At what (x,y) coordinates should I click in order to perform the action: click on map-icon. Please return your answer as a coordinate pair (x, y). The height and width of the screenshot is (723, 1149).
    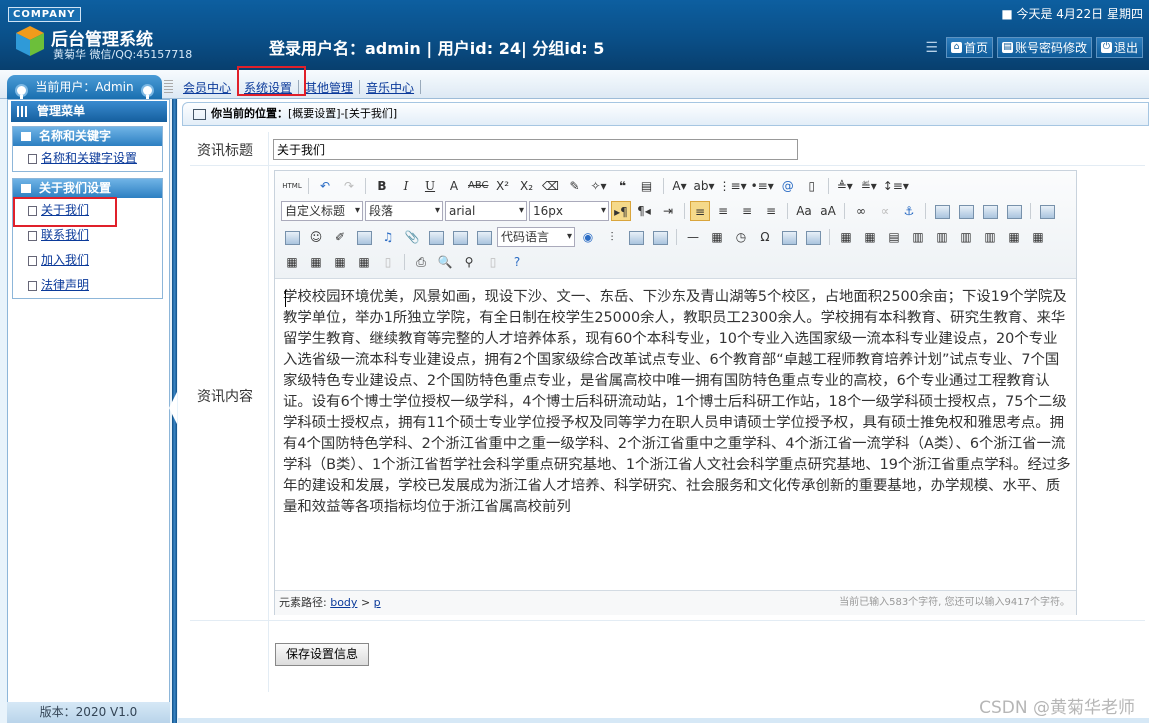
    Looking at the image, I should click on (436, 237).